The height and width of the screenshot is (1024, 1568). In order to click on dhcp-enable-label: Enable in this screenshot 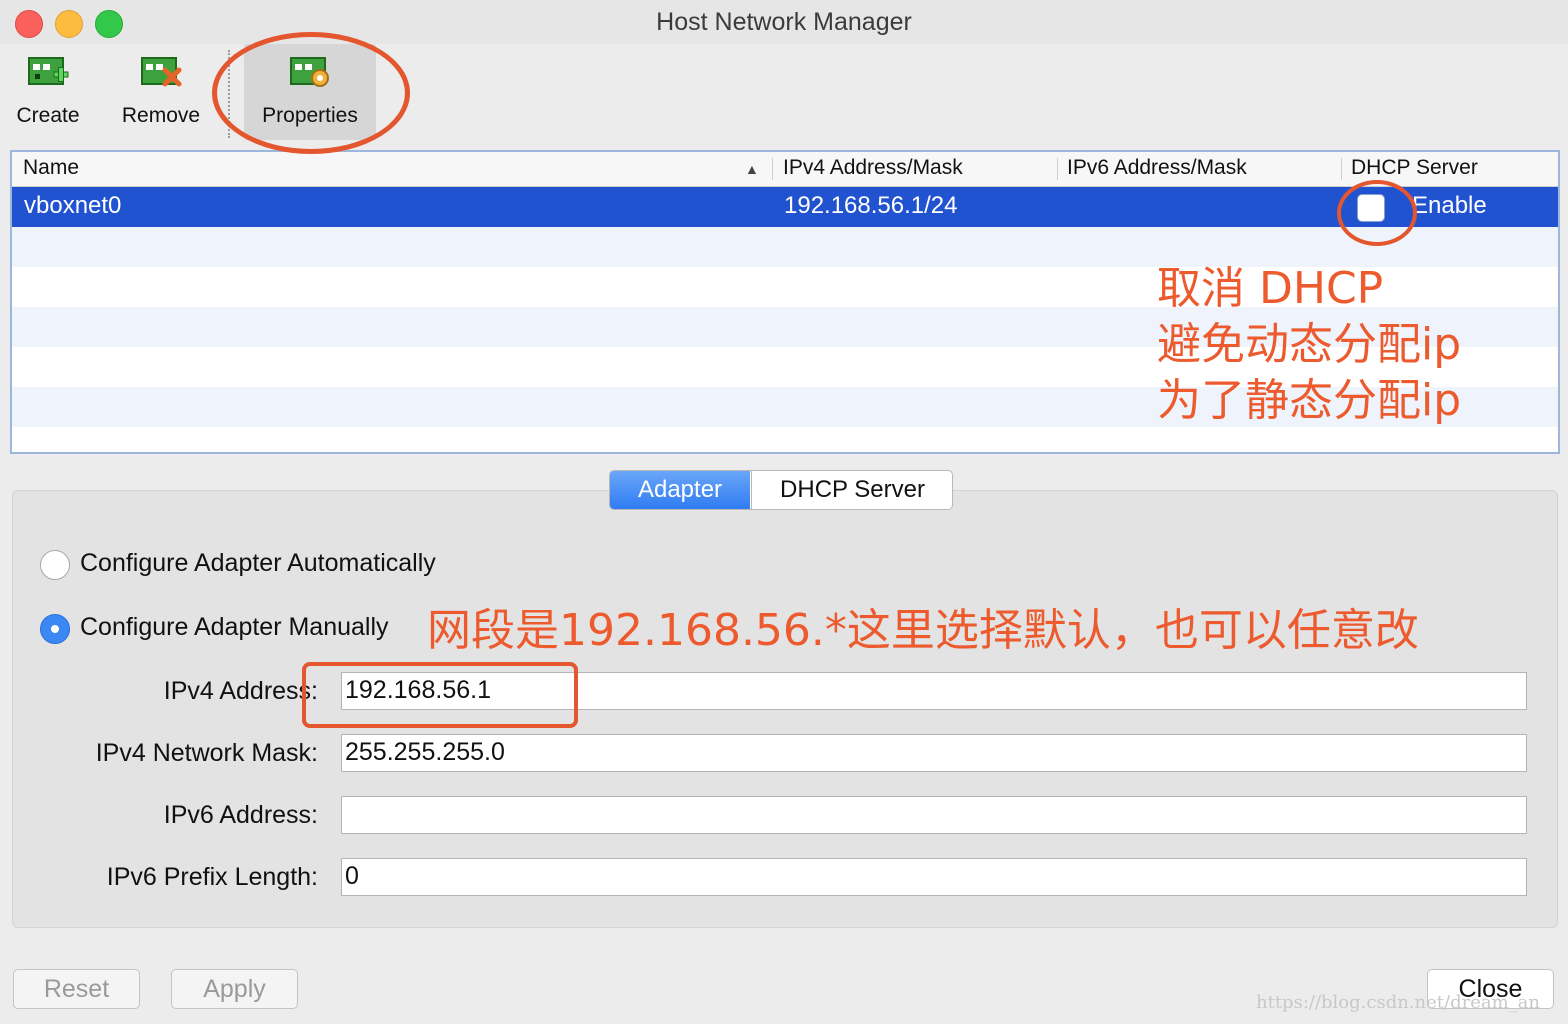, I will do `click(1449, 205)`.